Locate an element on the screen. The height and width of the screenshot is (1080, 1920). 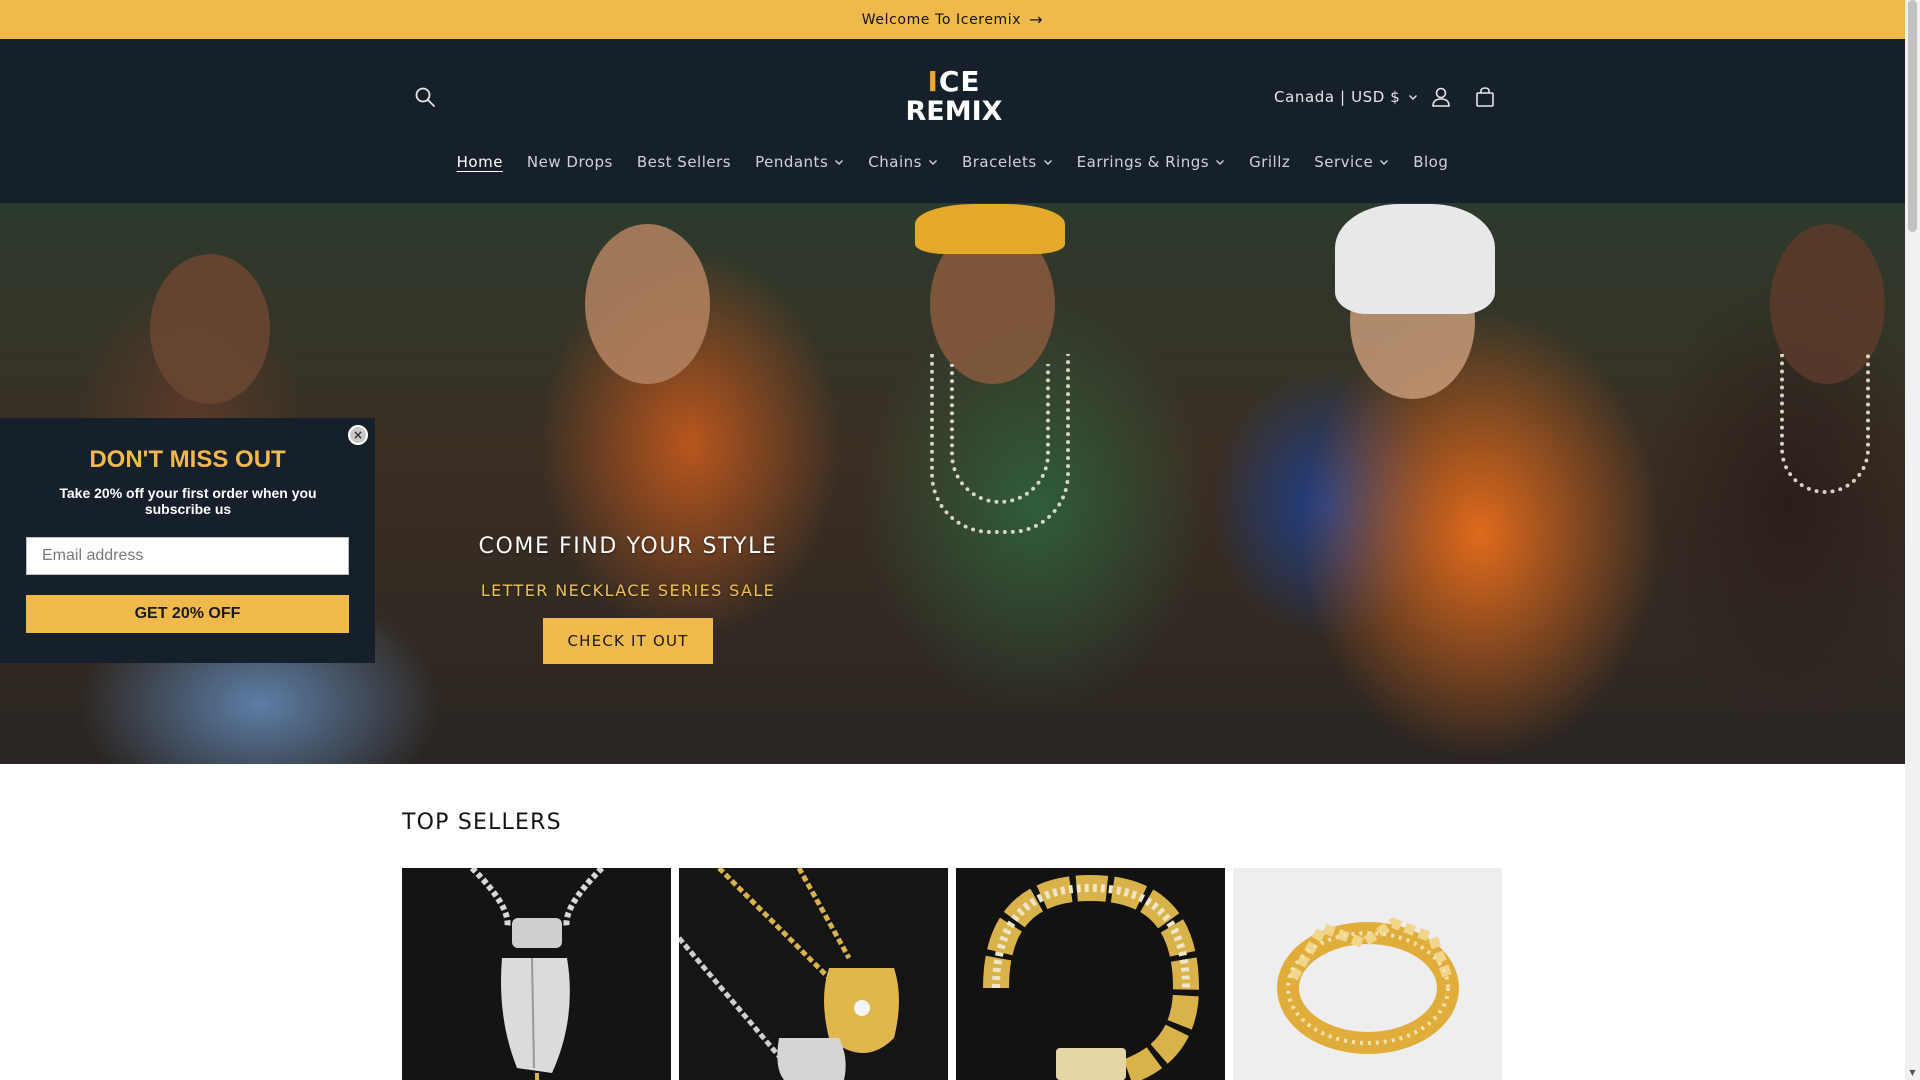
site-logo: ICE REMIX is located at coordinates (954, 97).